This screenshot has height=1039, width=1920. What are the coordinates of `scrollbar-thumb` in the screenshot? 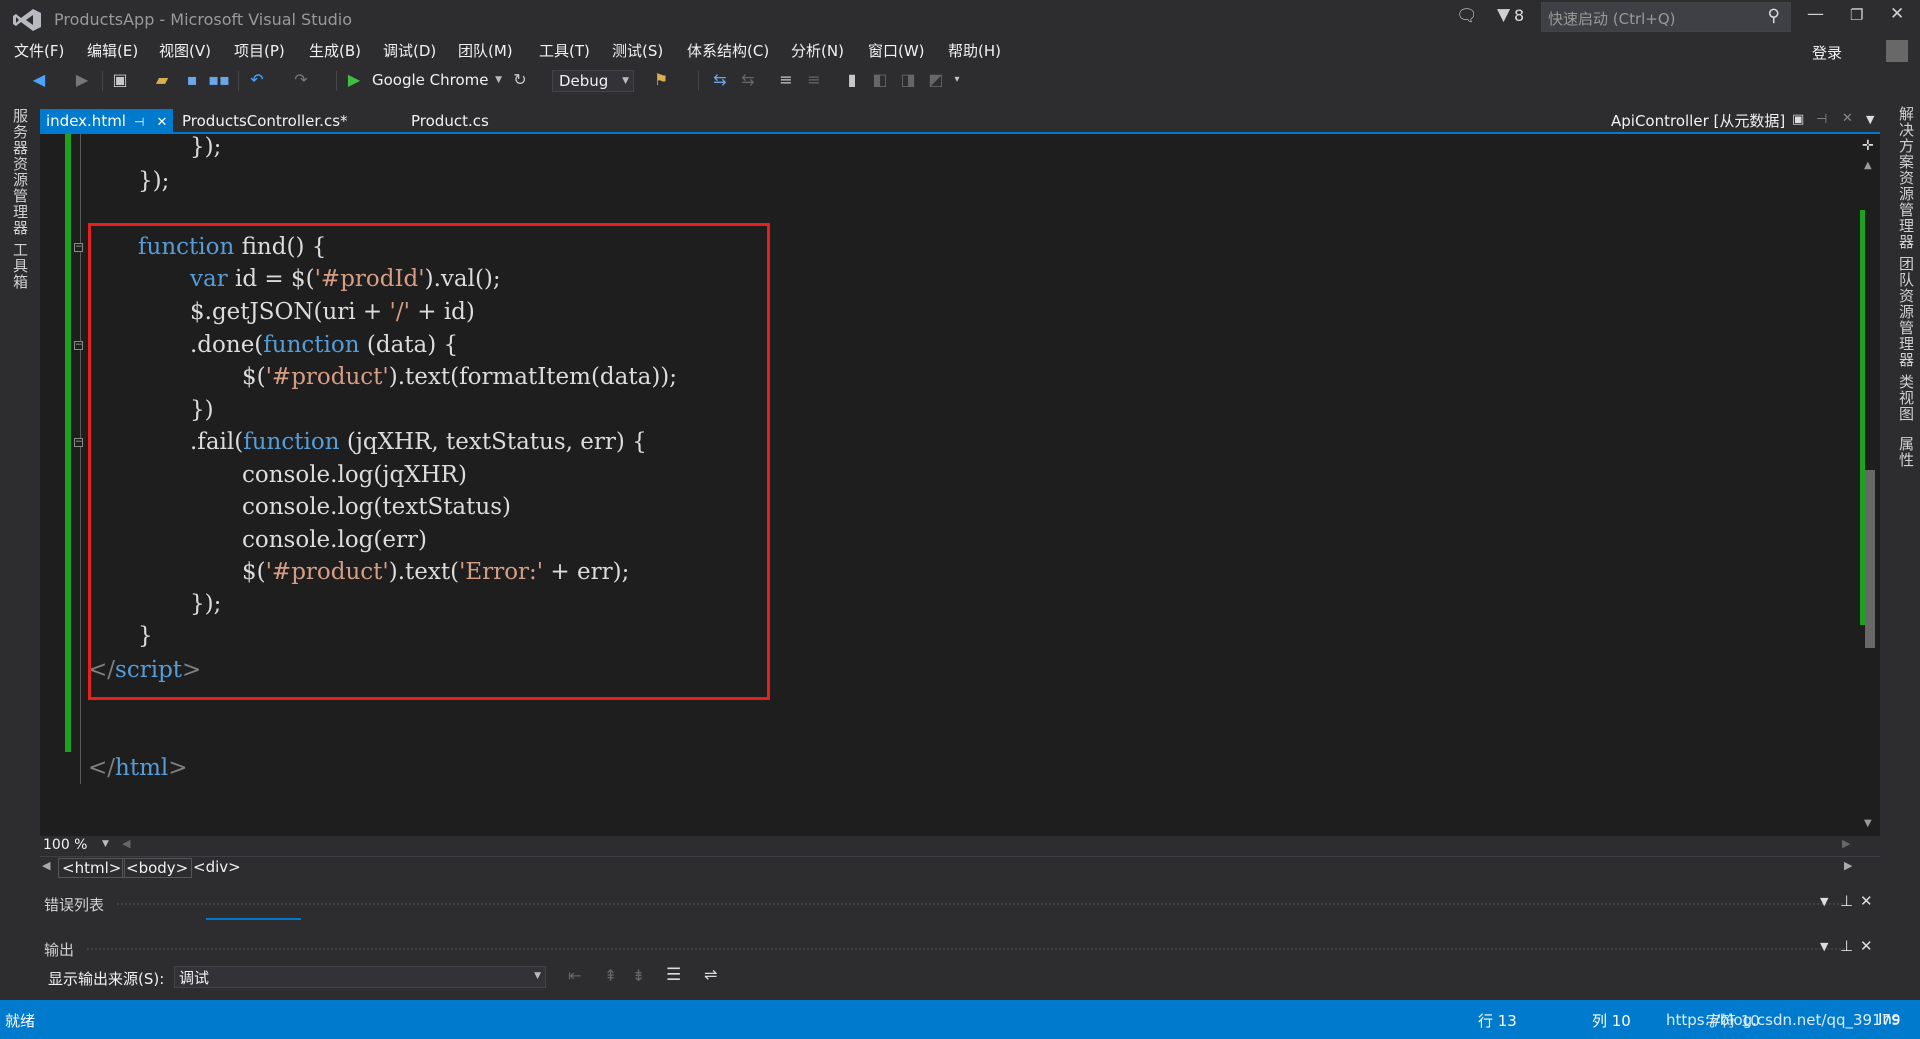 It's located at (1870, 559).